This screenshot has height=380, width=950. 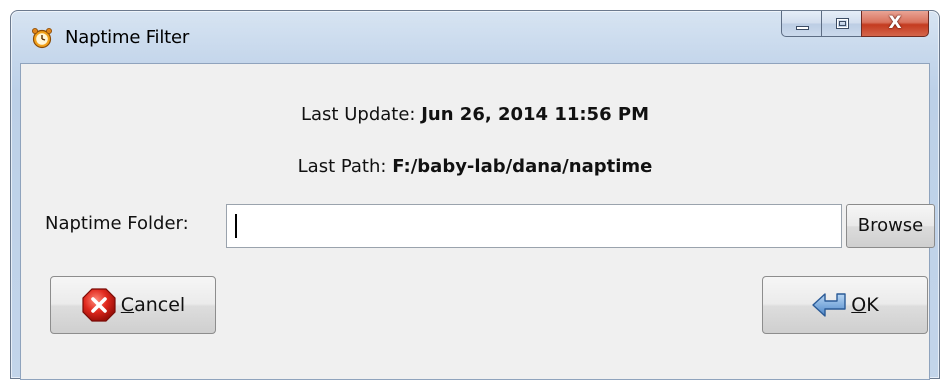 What do you see at coordinates (534, 226) in the screenshot?
I see `naptime-folder-input` at bounding box center [534, 226].